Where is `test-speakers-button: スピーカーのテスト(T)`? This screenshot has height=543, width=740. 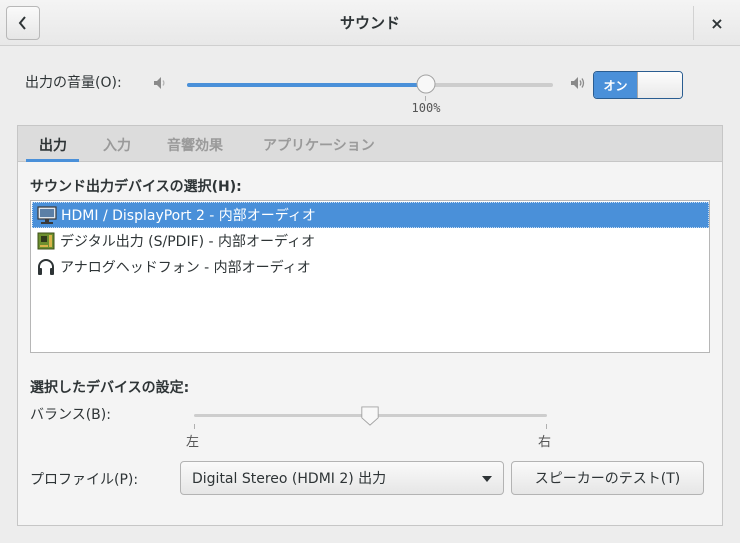
test-speakers-button: スピーカーのテスト(T) is located at coordinates (607, 478).